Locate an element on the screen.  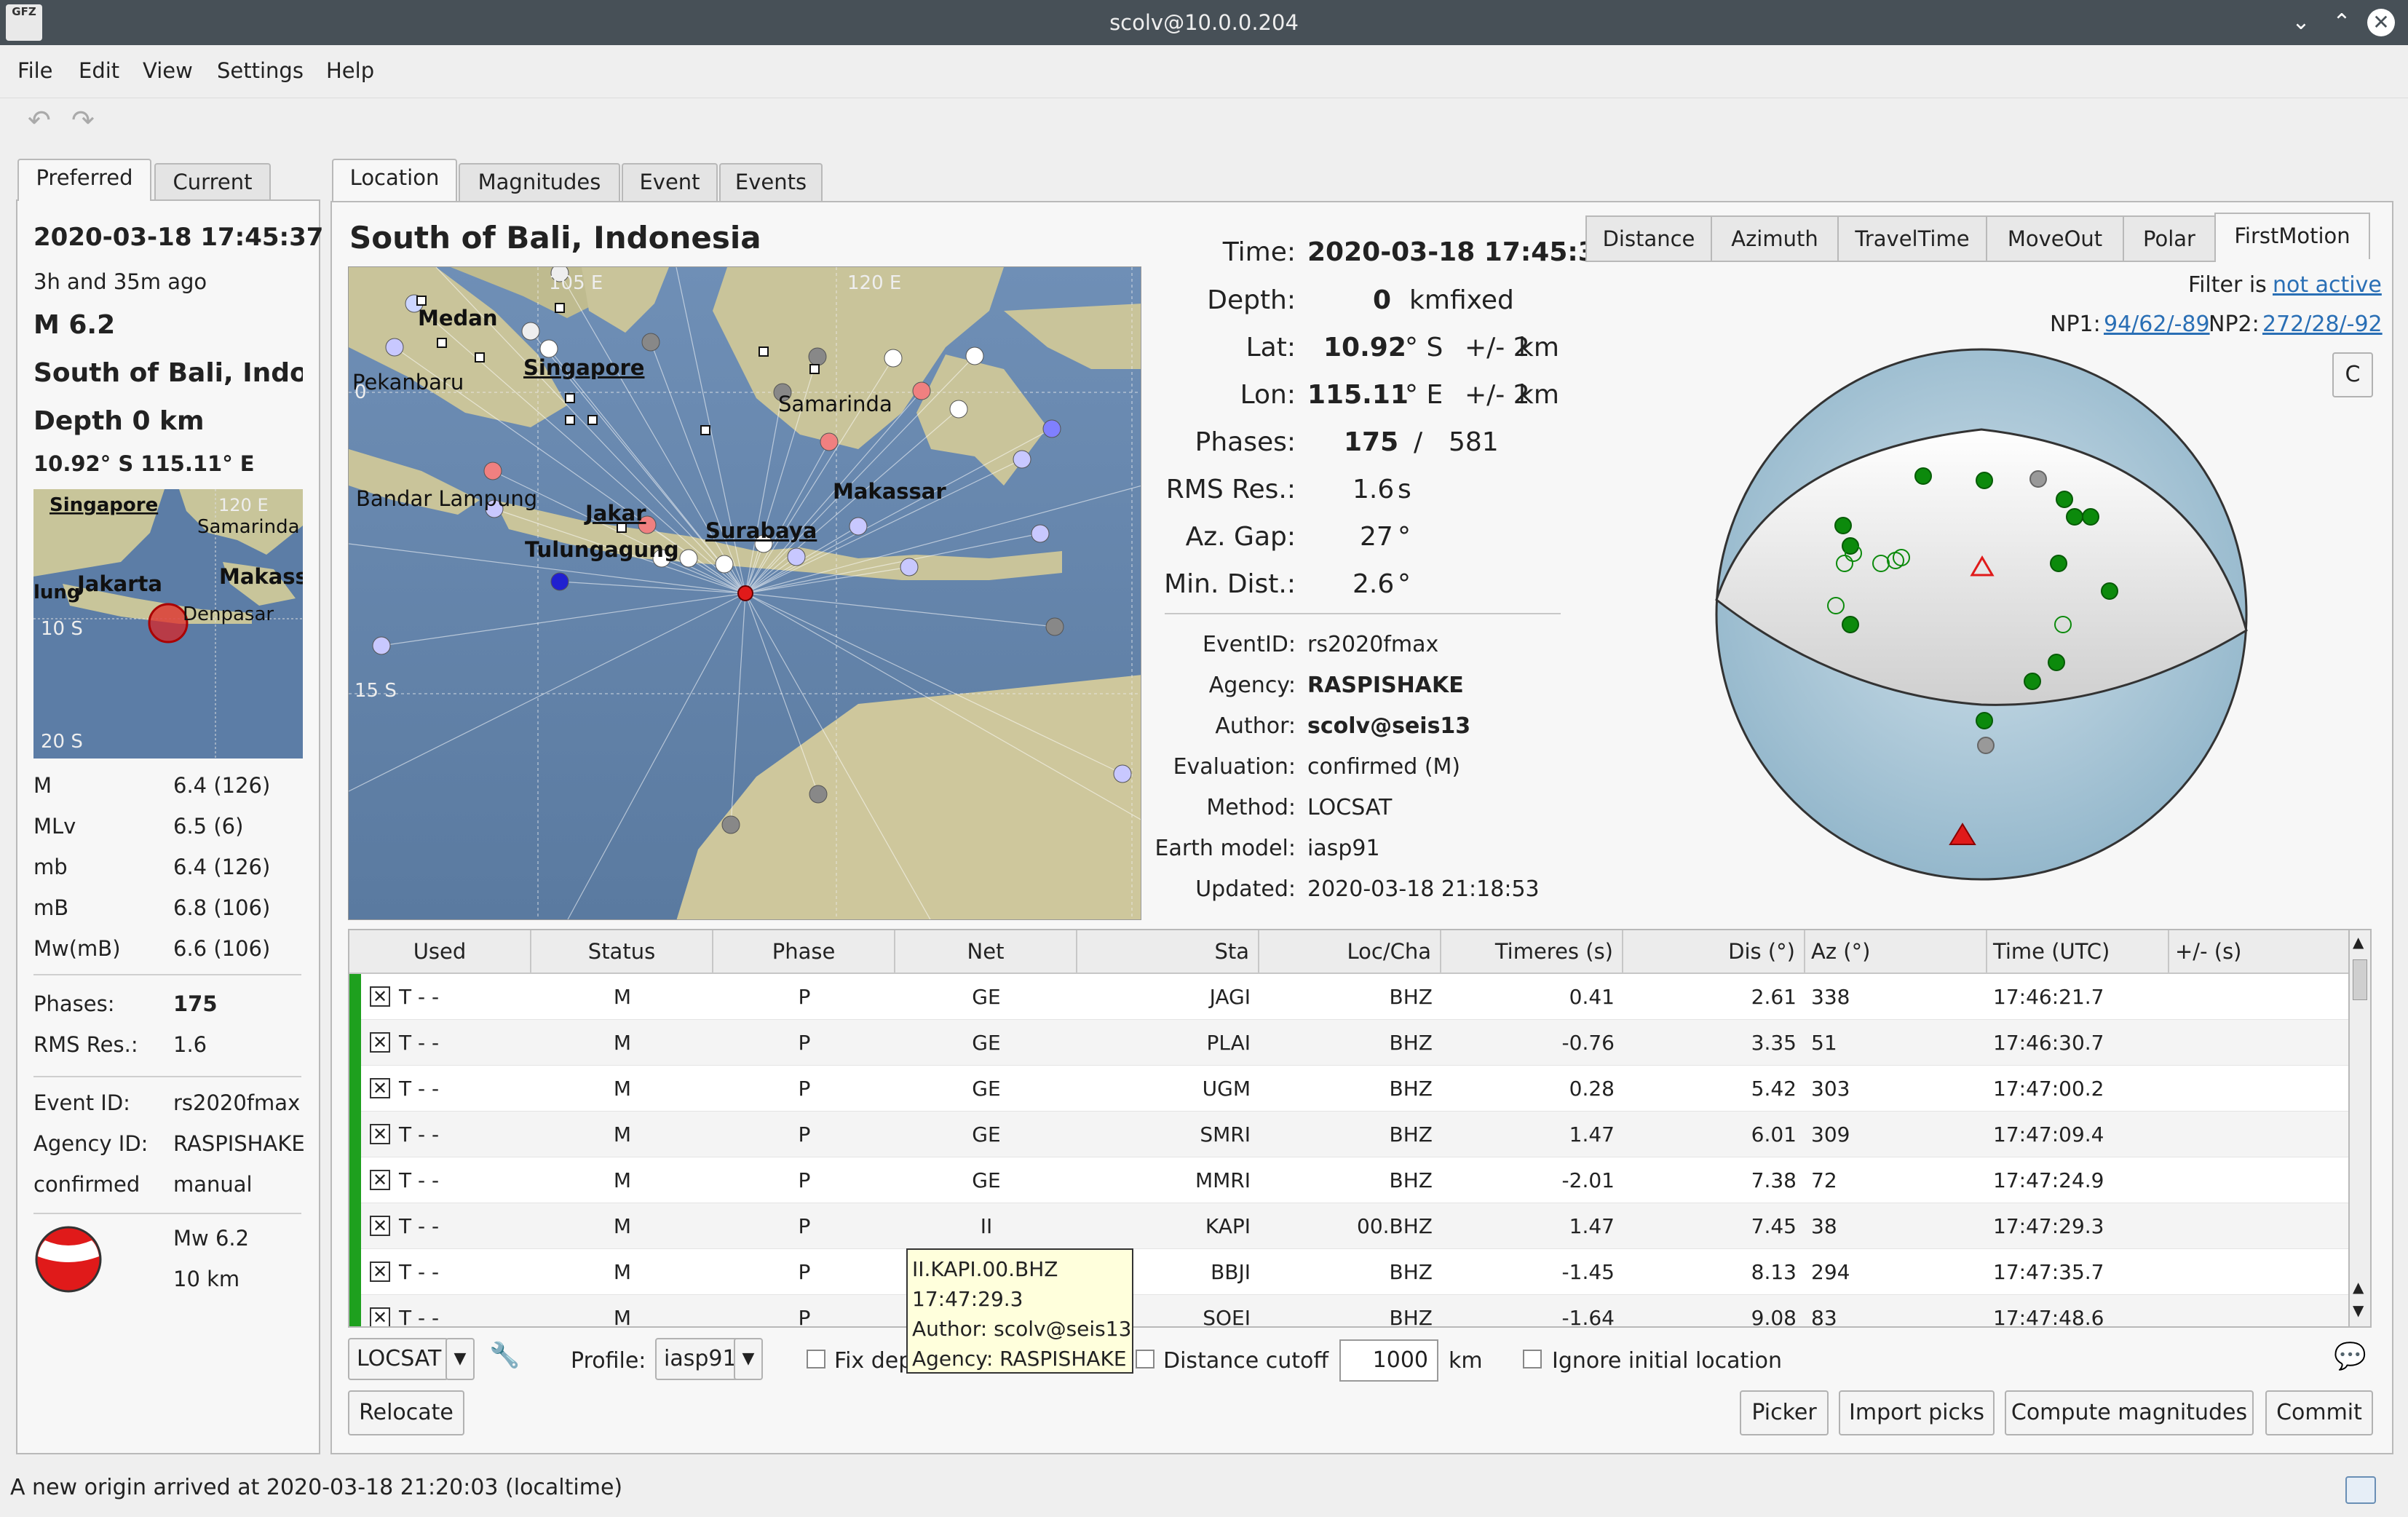
close-icon: ✕ is located at coordinates (2381, 23).